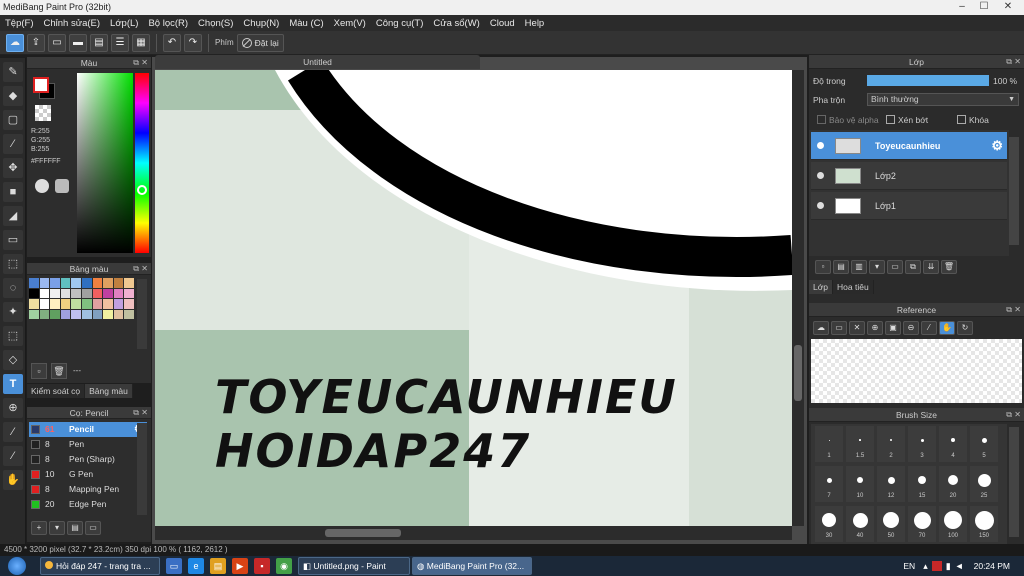 This screenshot has width=1024, height=576. What do you see at coordinates (42, 186) in the screenshot?
I see `palette-icon` at bounding box center [42, 186].